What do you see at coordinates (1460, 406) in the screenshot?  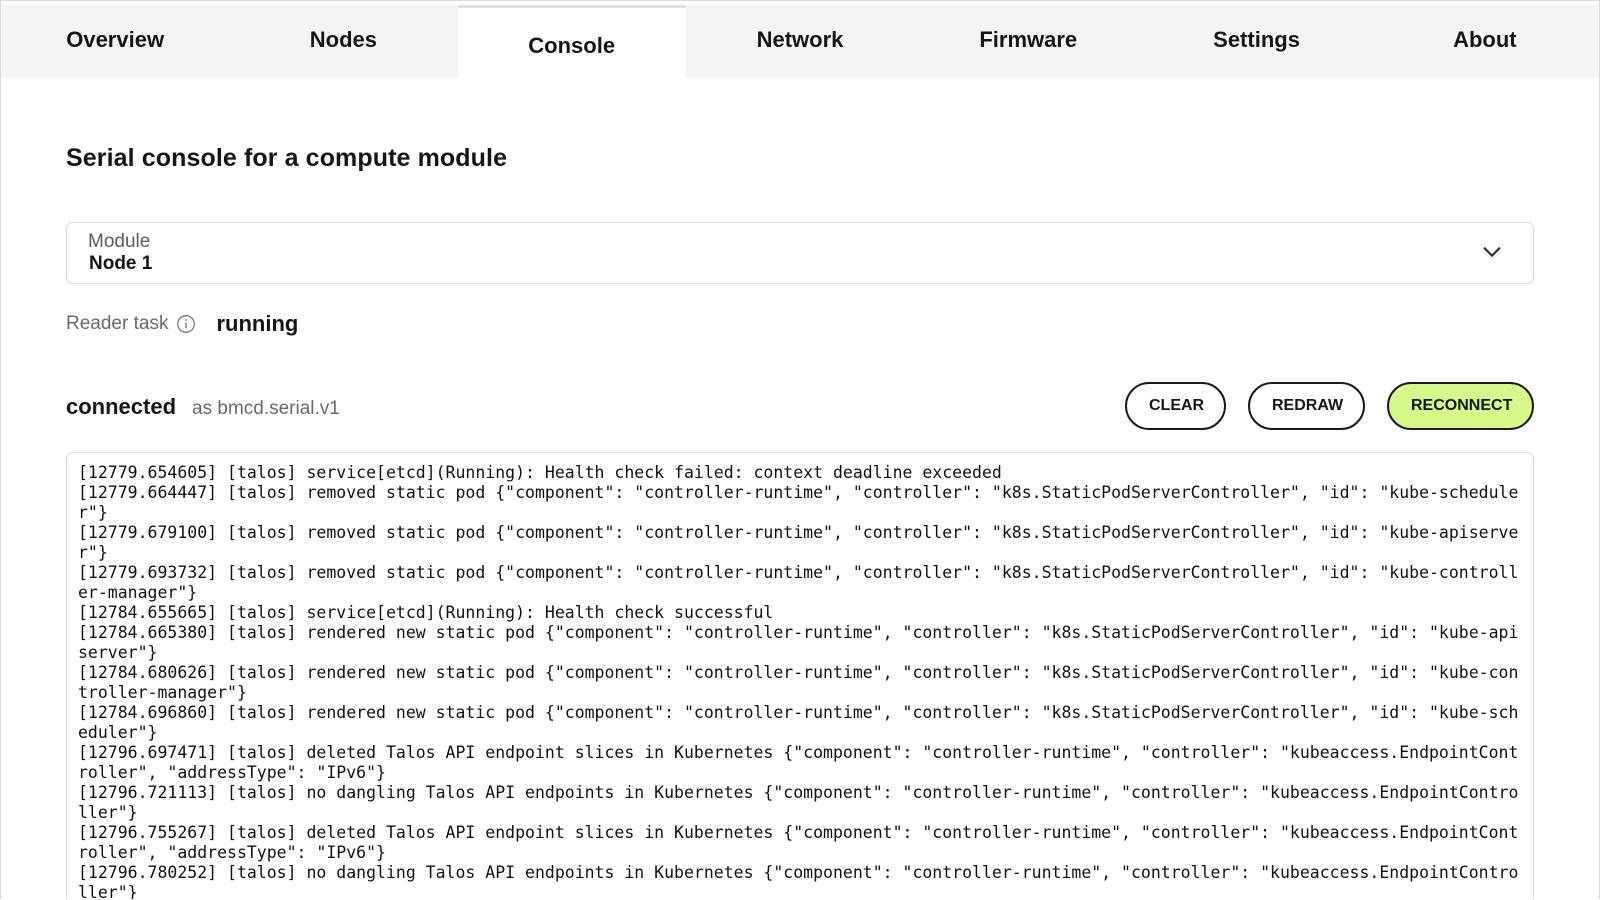 I see `reconnect-button: RECONNECT` at bounding box center [1460, 406].